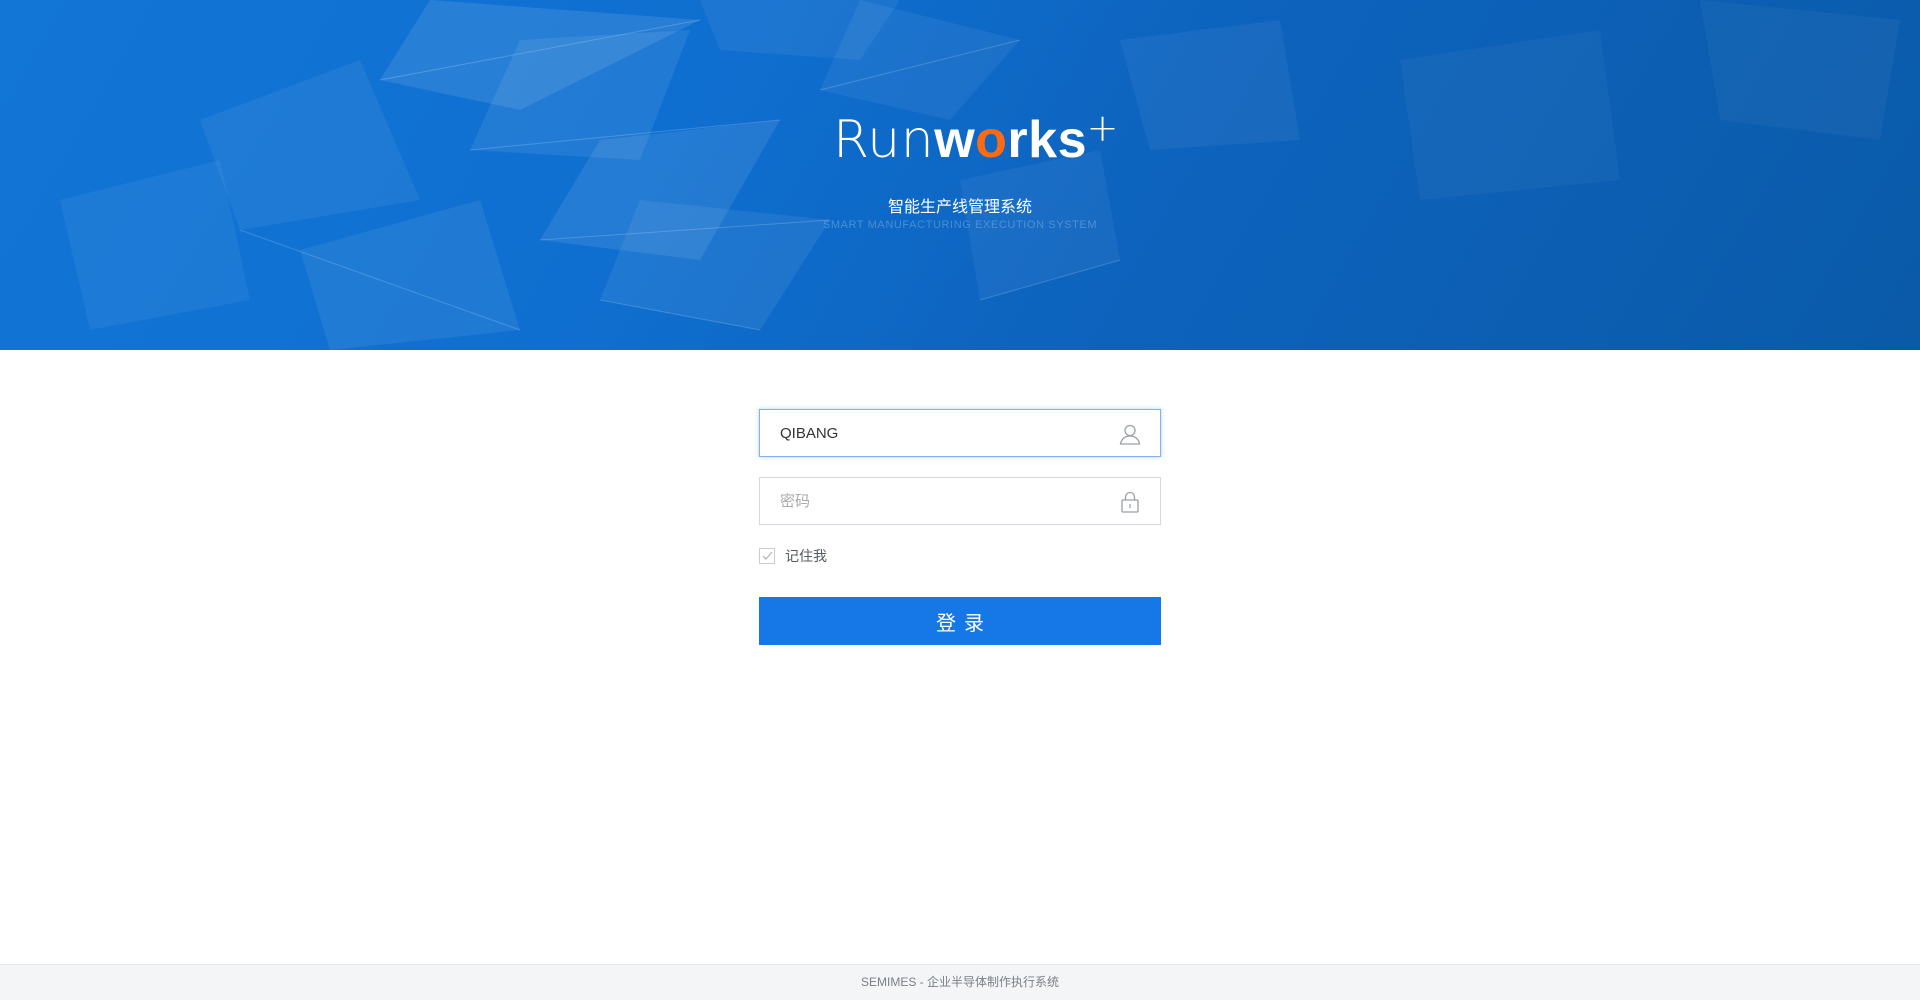 The width and height of the screenshot is (1920, 1000). I want to click on footer-text: SEMIMES - 企业半导体制作执行系统, so click(959, 982).